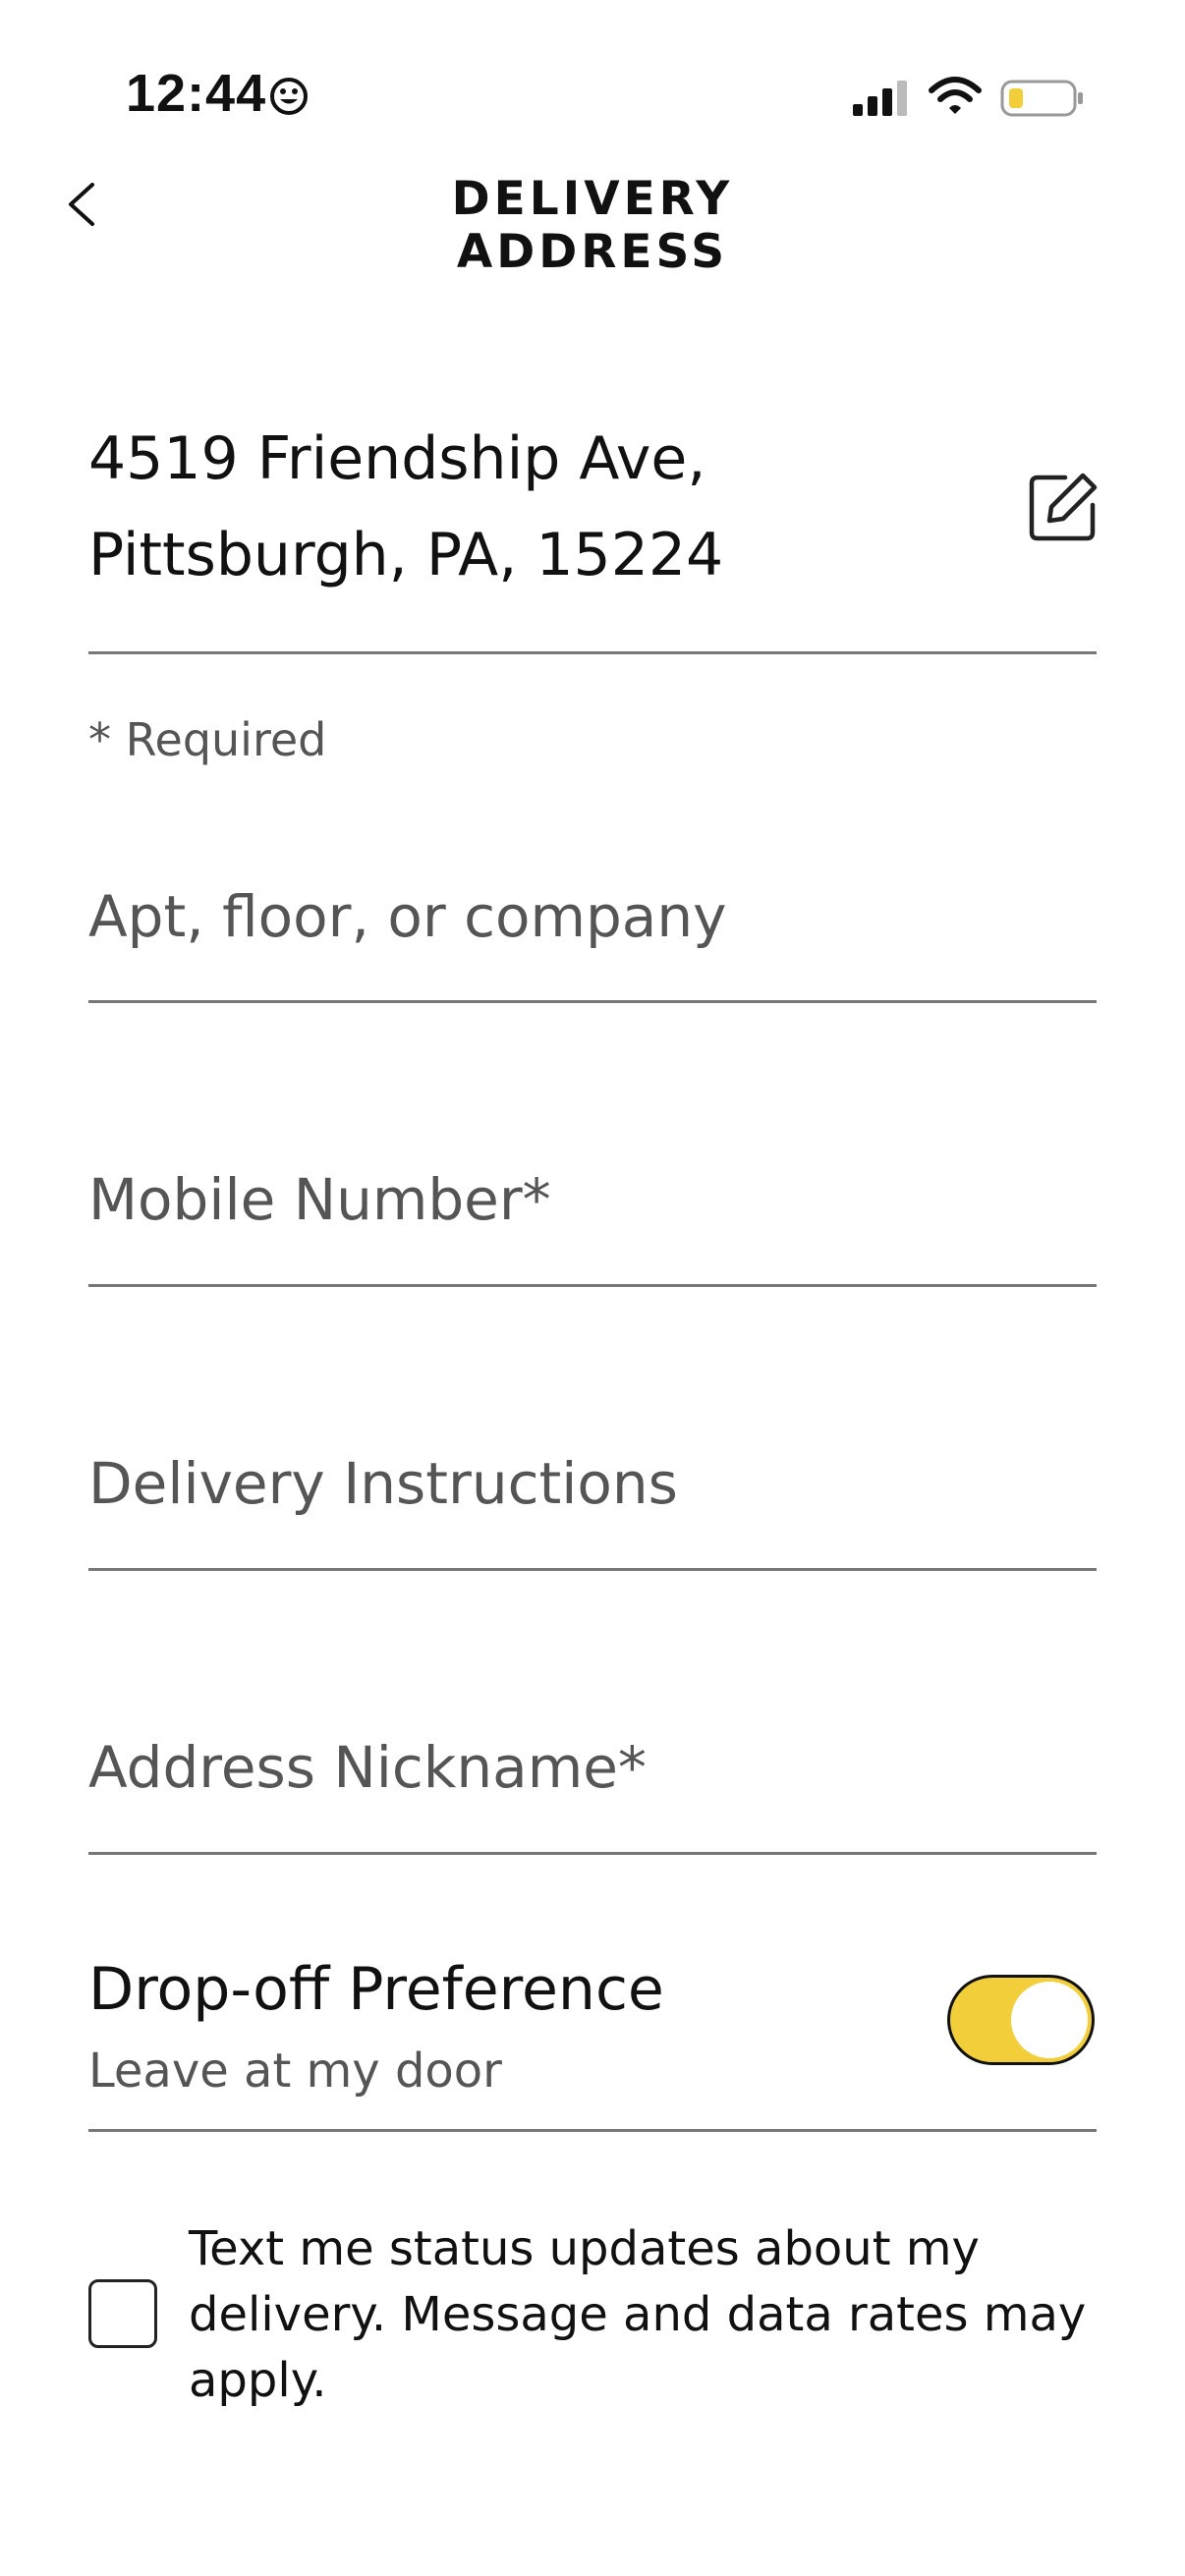  What do you see at coordinates (208, 739) in the screenshot?
I see `required-note: * Required` at bounding box center [208, 739].